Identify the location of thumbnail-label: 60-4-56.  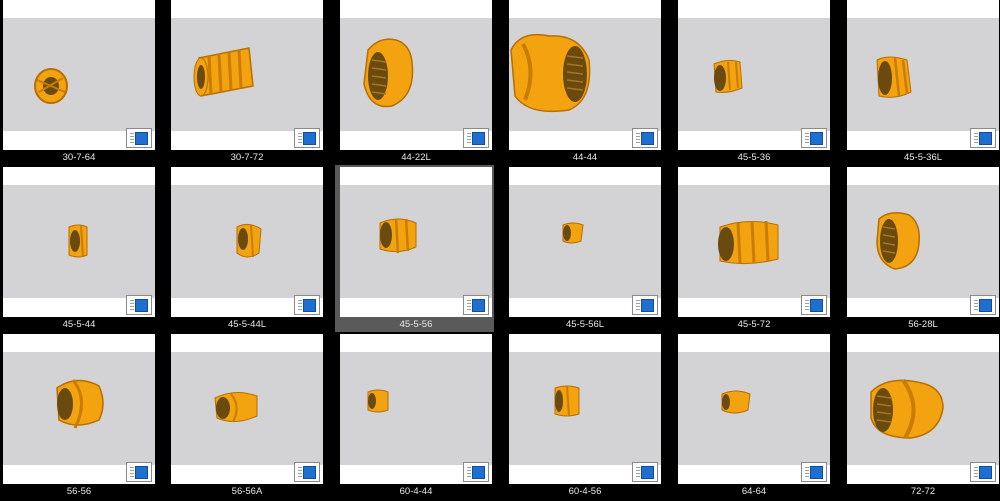
(585, 491).